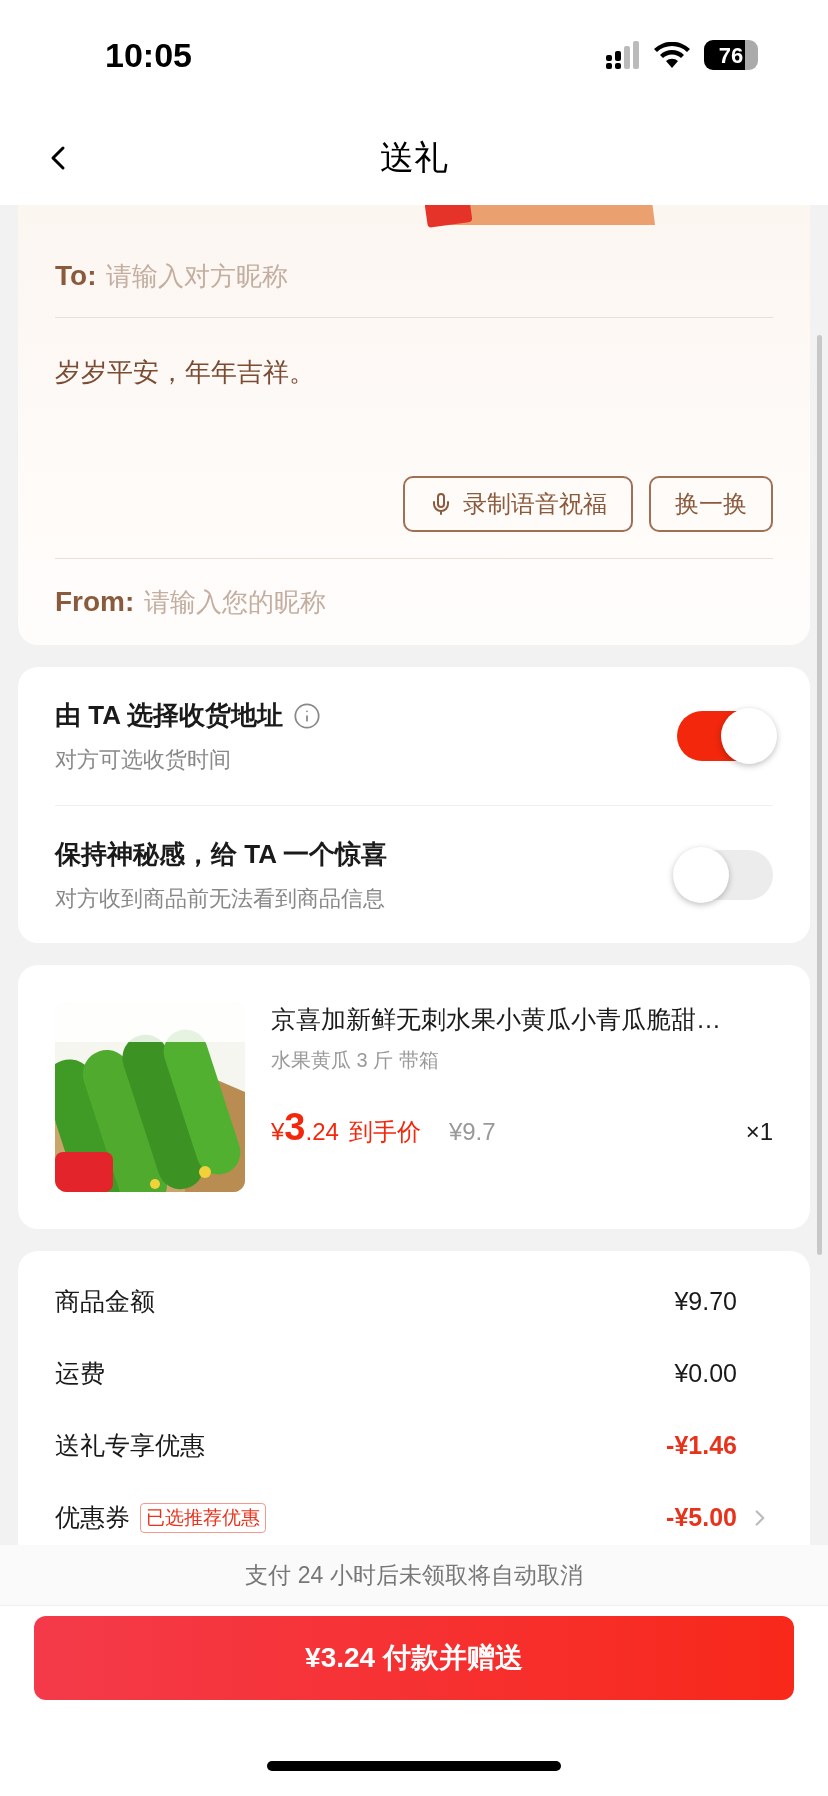 The width and height of the screenshot is (828, 1796). What do you see at coordinates (701, 1446) in the screenshot?
I see `summary-value: -¥1.46` at bounding box center [701, 1446].